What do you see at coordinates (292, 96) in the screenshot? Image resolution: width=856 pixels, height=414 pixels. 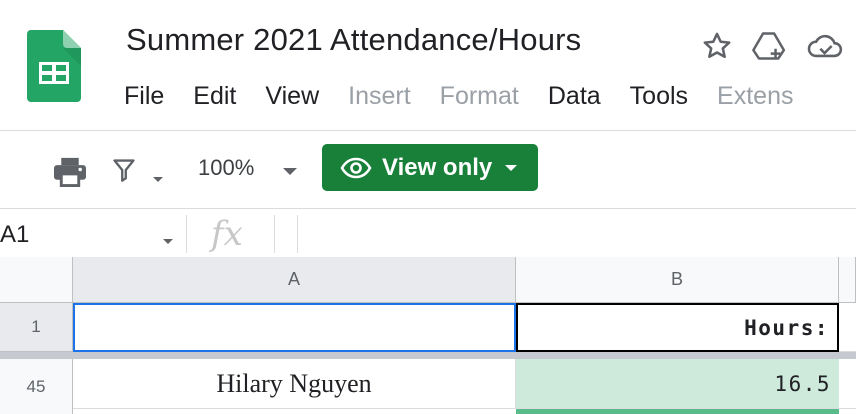 I see `menu-view: View` at bounding box center [292, 96].